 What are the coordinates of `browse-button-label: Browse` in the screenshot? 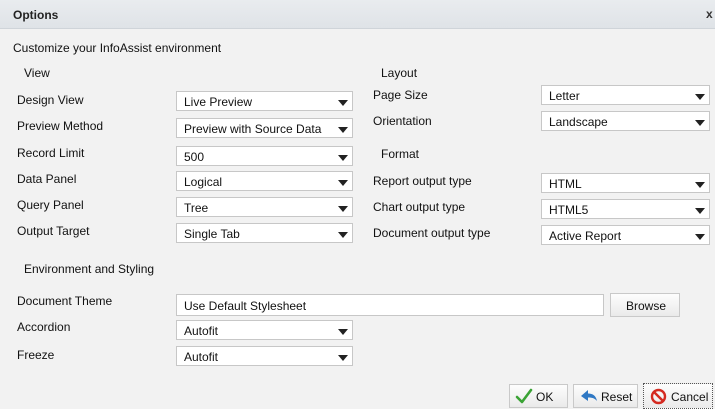 It's located at (646, 306).